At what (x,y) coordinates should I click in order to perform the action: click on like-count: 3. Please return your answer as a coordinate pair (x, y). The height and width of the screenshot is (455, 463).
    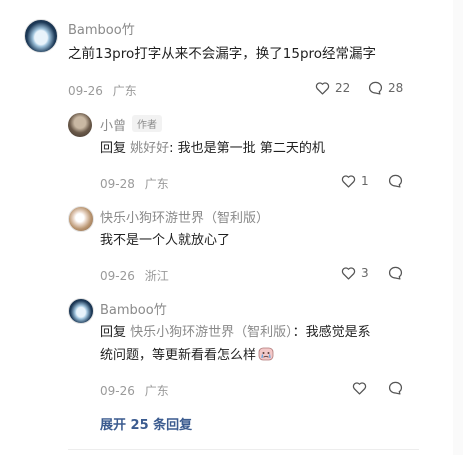
    Looking at the image, I should click on (365, 273).